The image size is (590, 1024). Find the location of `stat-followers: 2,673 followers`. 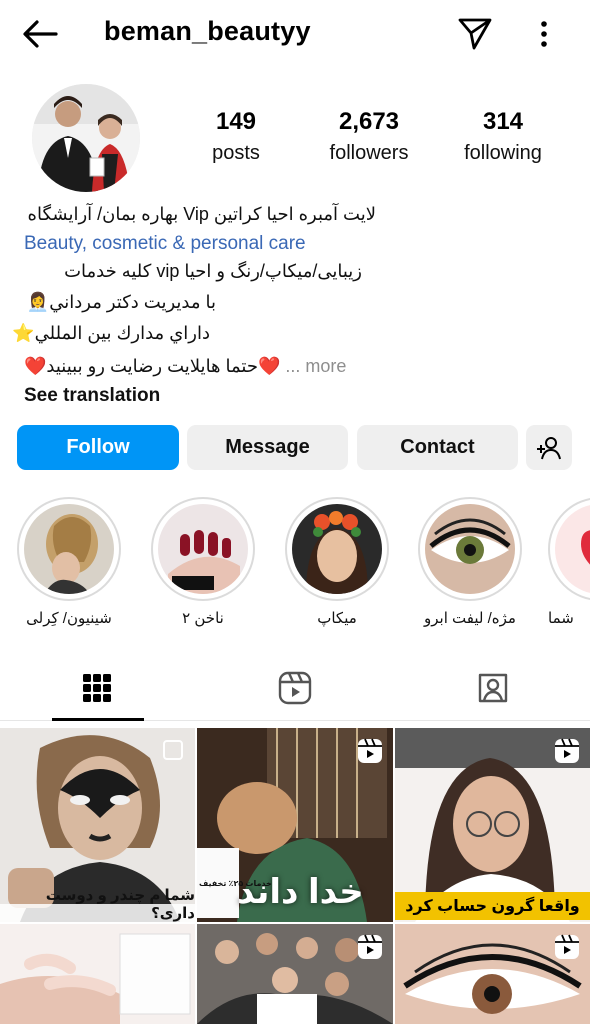

stat-followers: 2,673 followers is located at coordinates (369, 136).